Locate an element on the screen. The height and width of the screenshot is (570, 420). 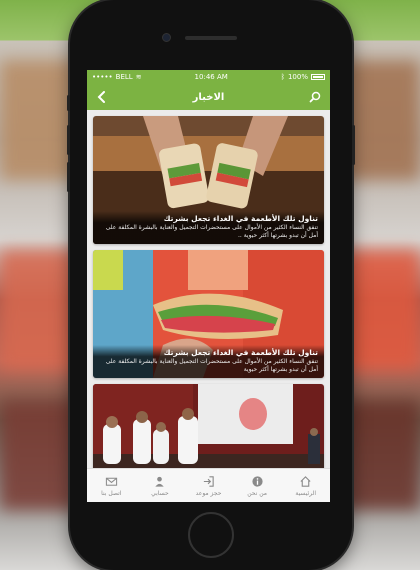
tab-home: الرئيسية is located at coordinates (305, 485).